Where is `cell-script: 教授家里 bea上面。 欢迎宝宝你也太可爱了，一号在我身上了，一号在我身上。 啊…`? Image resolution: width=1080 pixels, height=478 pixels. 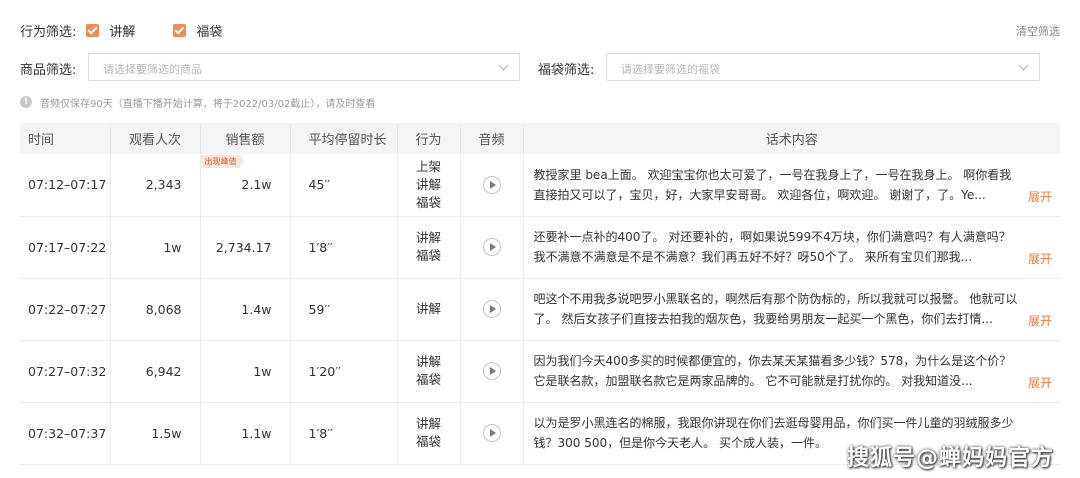 cell-script: 教授家里 bea上面。 欢迎宝宝你也太可爱了，一号在我身上了，一号在我身上。 啊… is located at coordinates (791, 185).